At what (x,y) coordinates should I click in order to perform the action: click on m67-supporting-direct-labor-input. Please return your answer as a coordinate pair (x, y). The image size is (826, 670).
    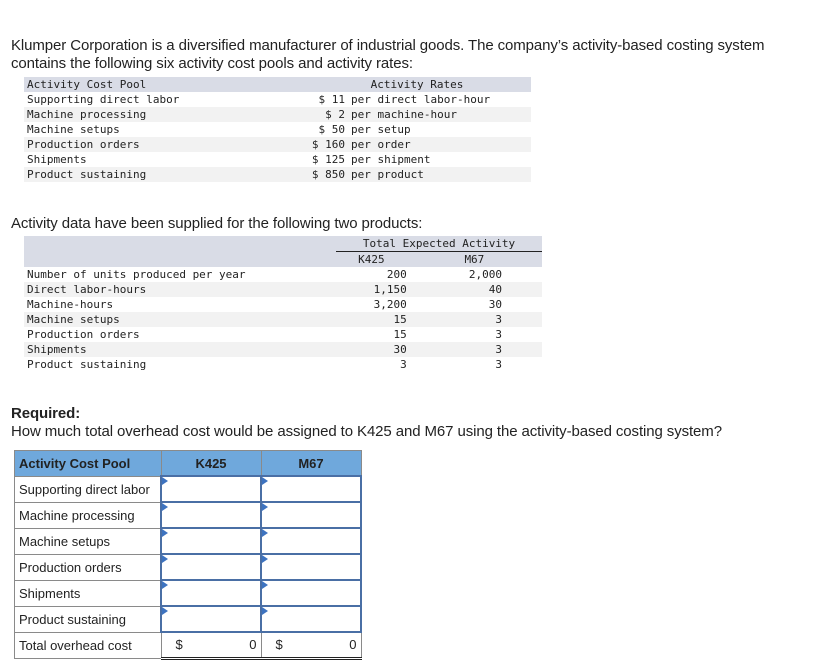
    Looking at the image, I should click on (311, 489).